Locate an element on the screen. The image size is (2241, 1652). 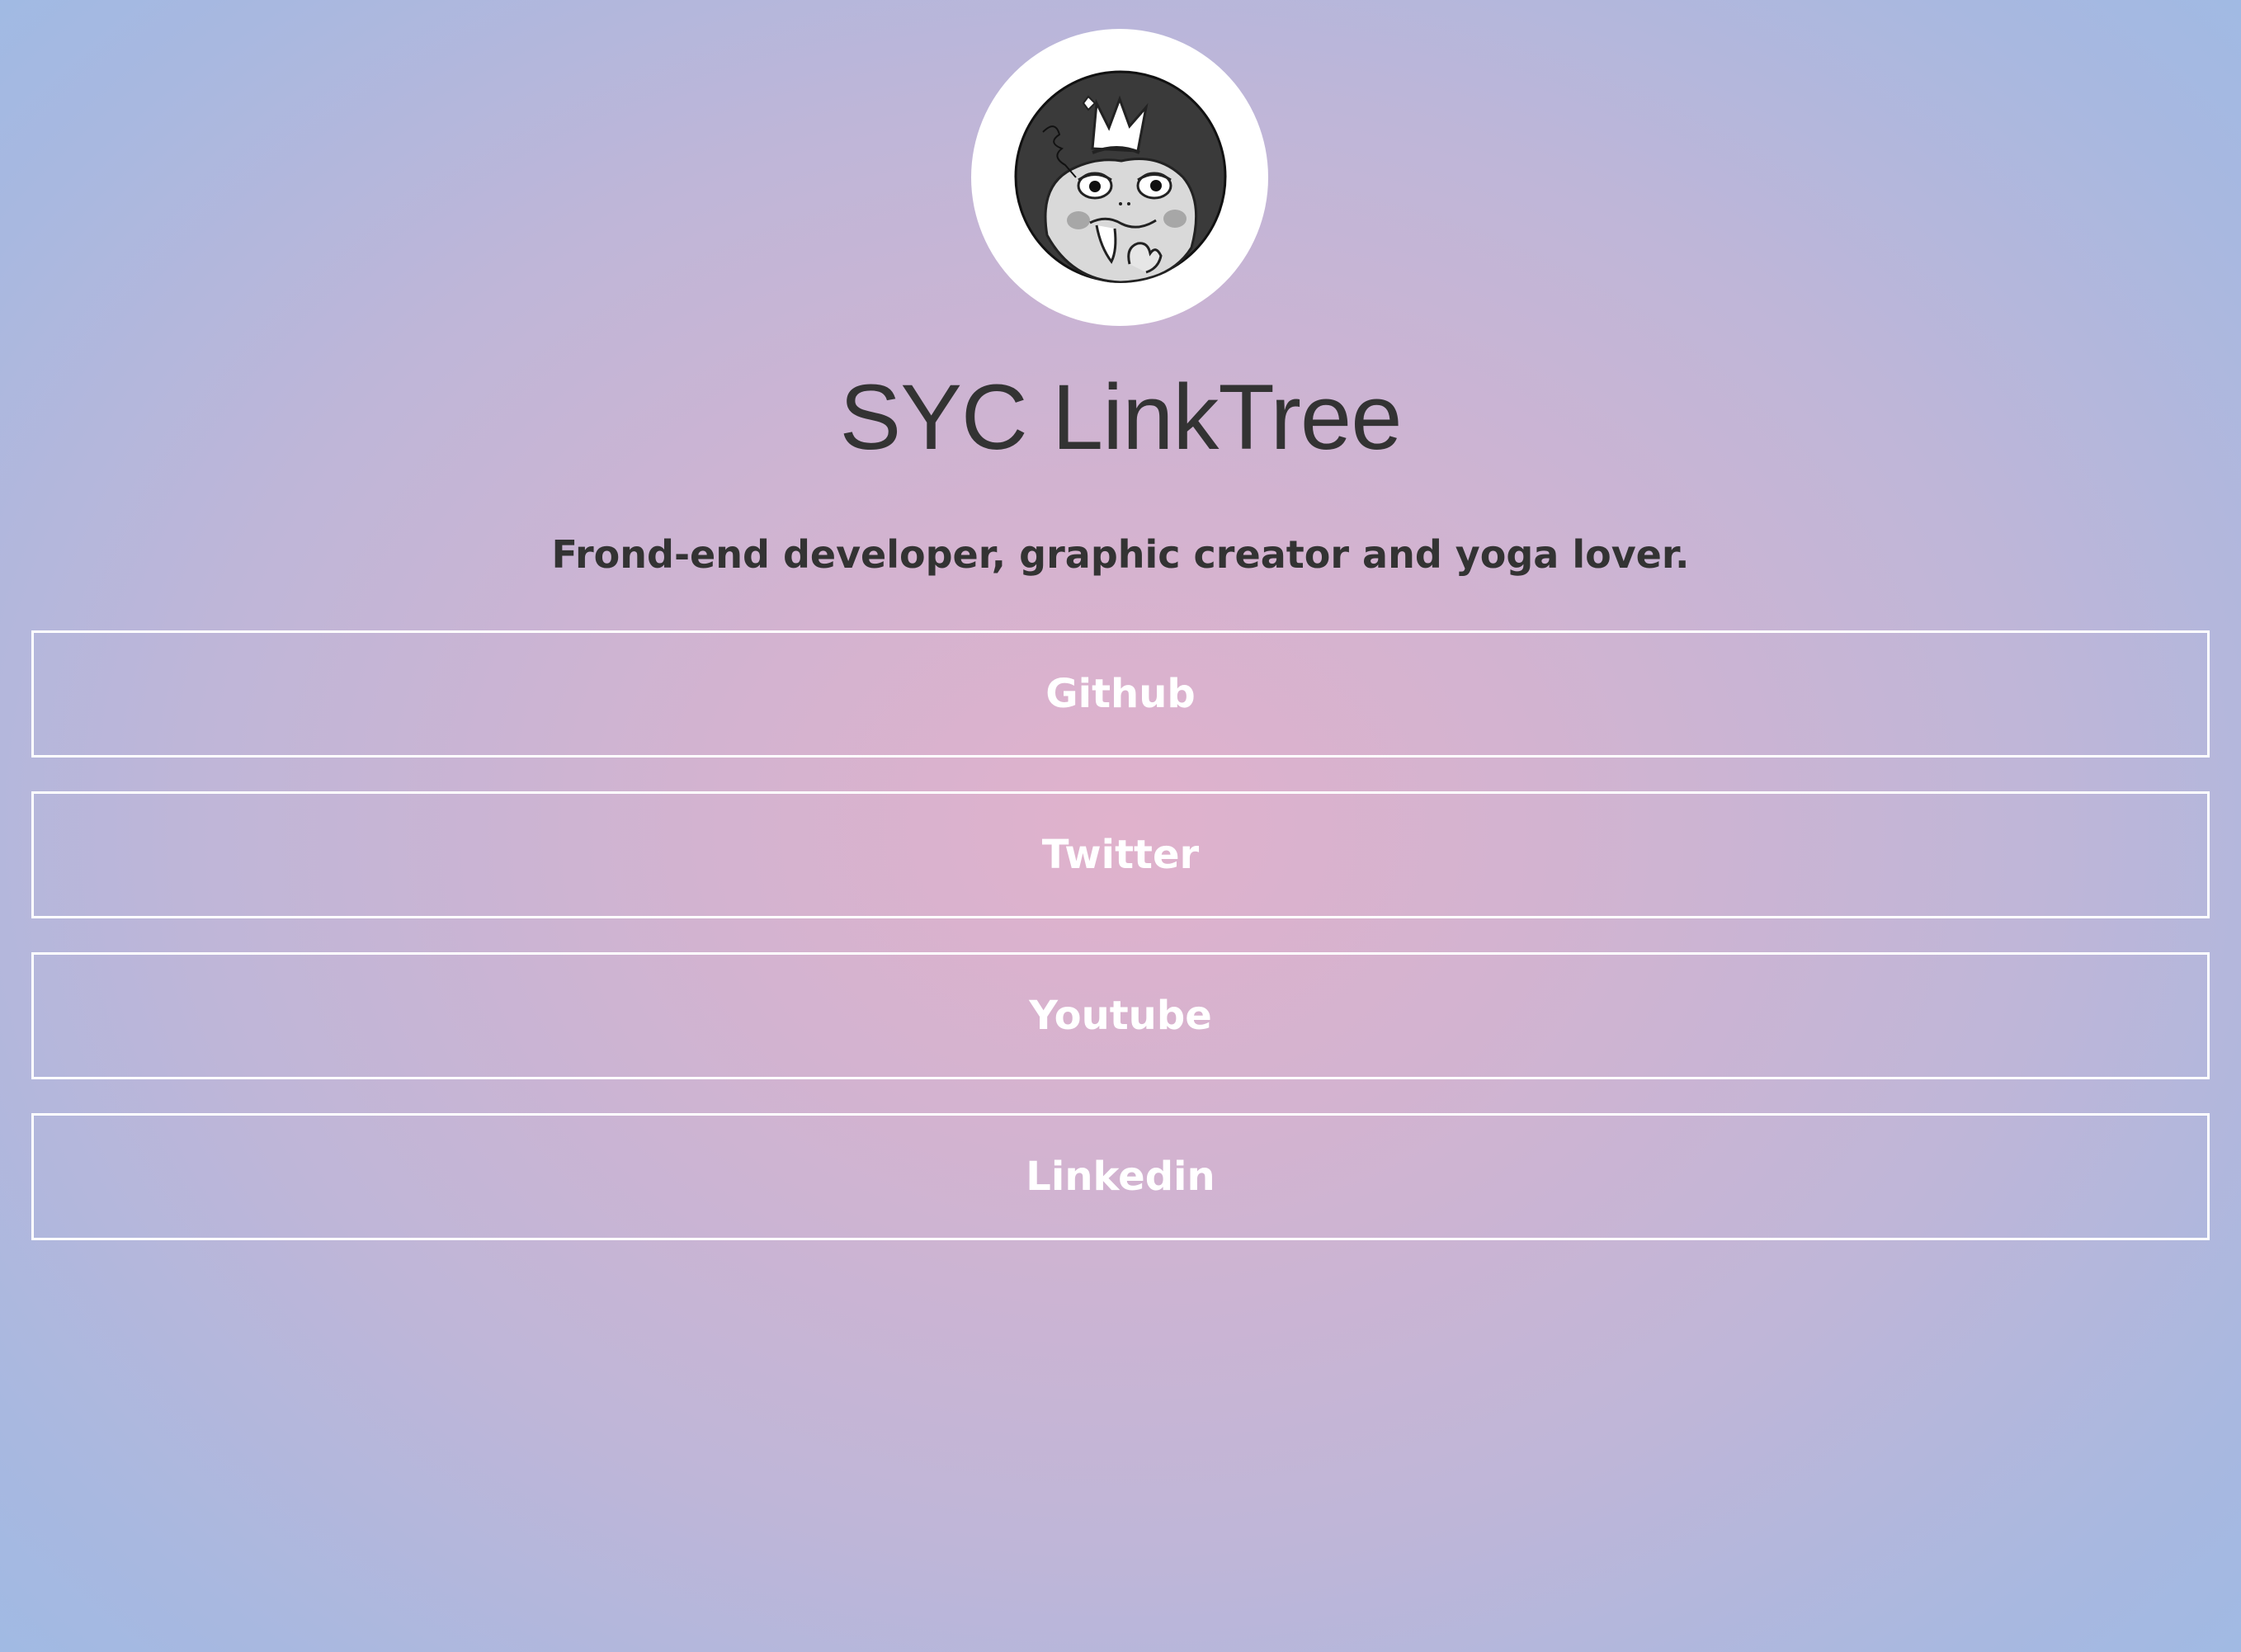
avatar-ring is located at coordinates (1119, 178).